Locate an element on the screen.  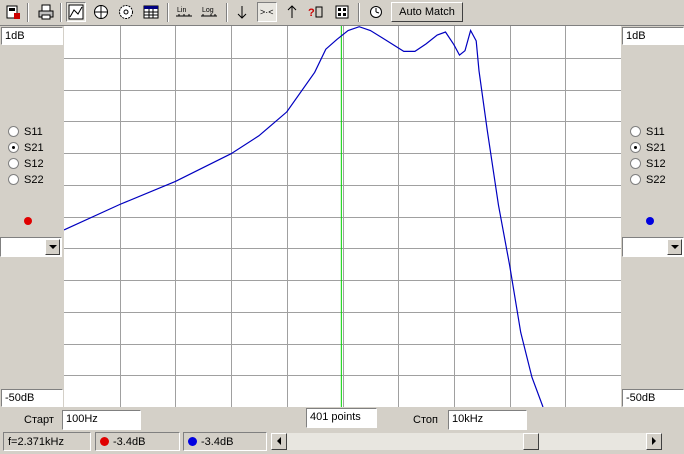
marker2-readout: -3.4dB is located at coordinates (225, 441).